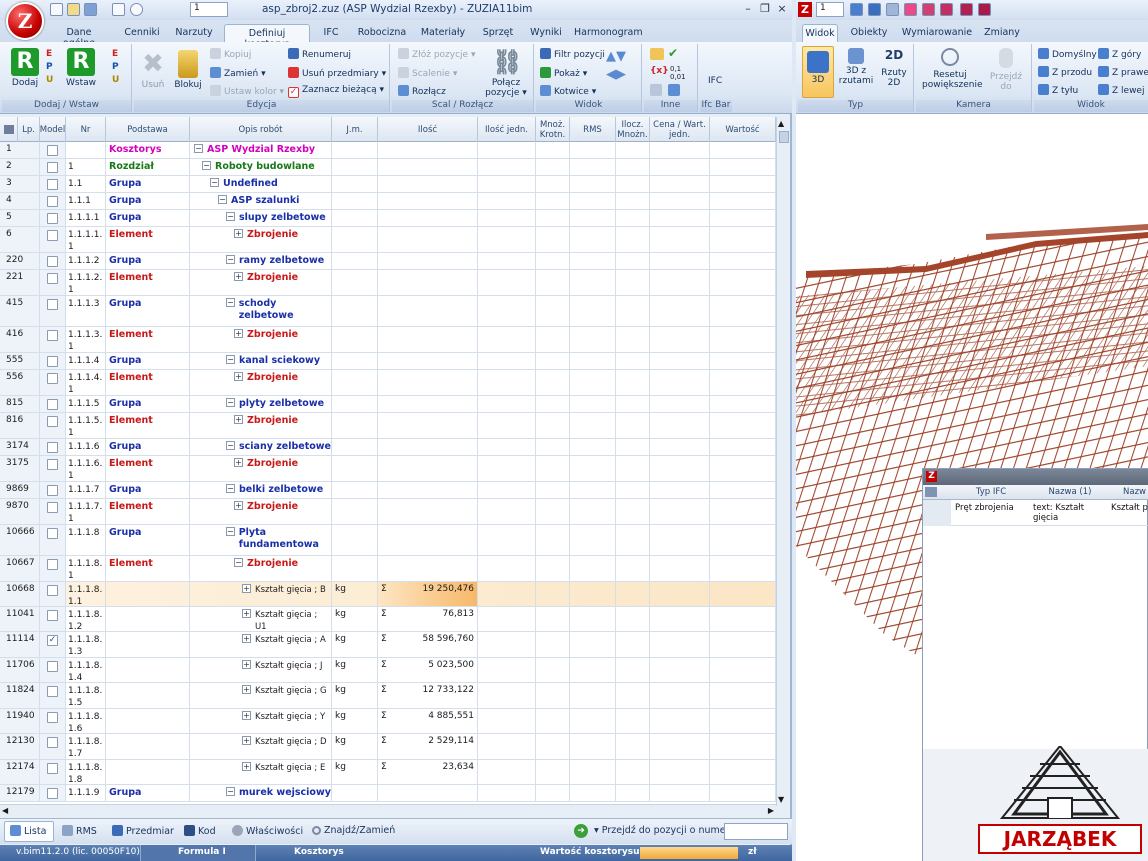 The height and width of the screenshot is (861, 1148). What do you see at coordinates (830, 9) in the screenshot?
I see `viewer-number-field: 1` at bounding box center [830, 9].